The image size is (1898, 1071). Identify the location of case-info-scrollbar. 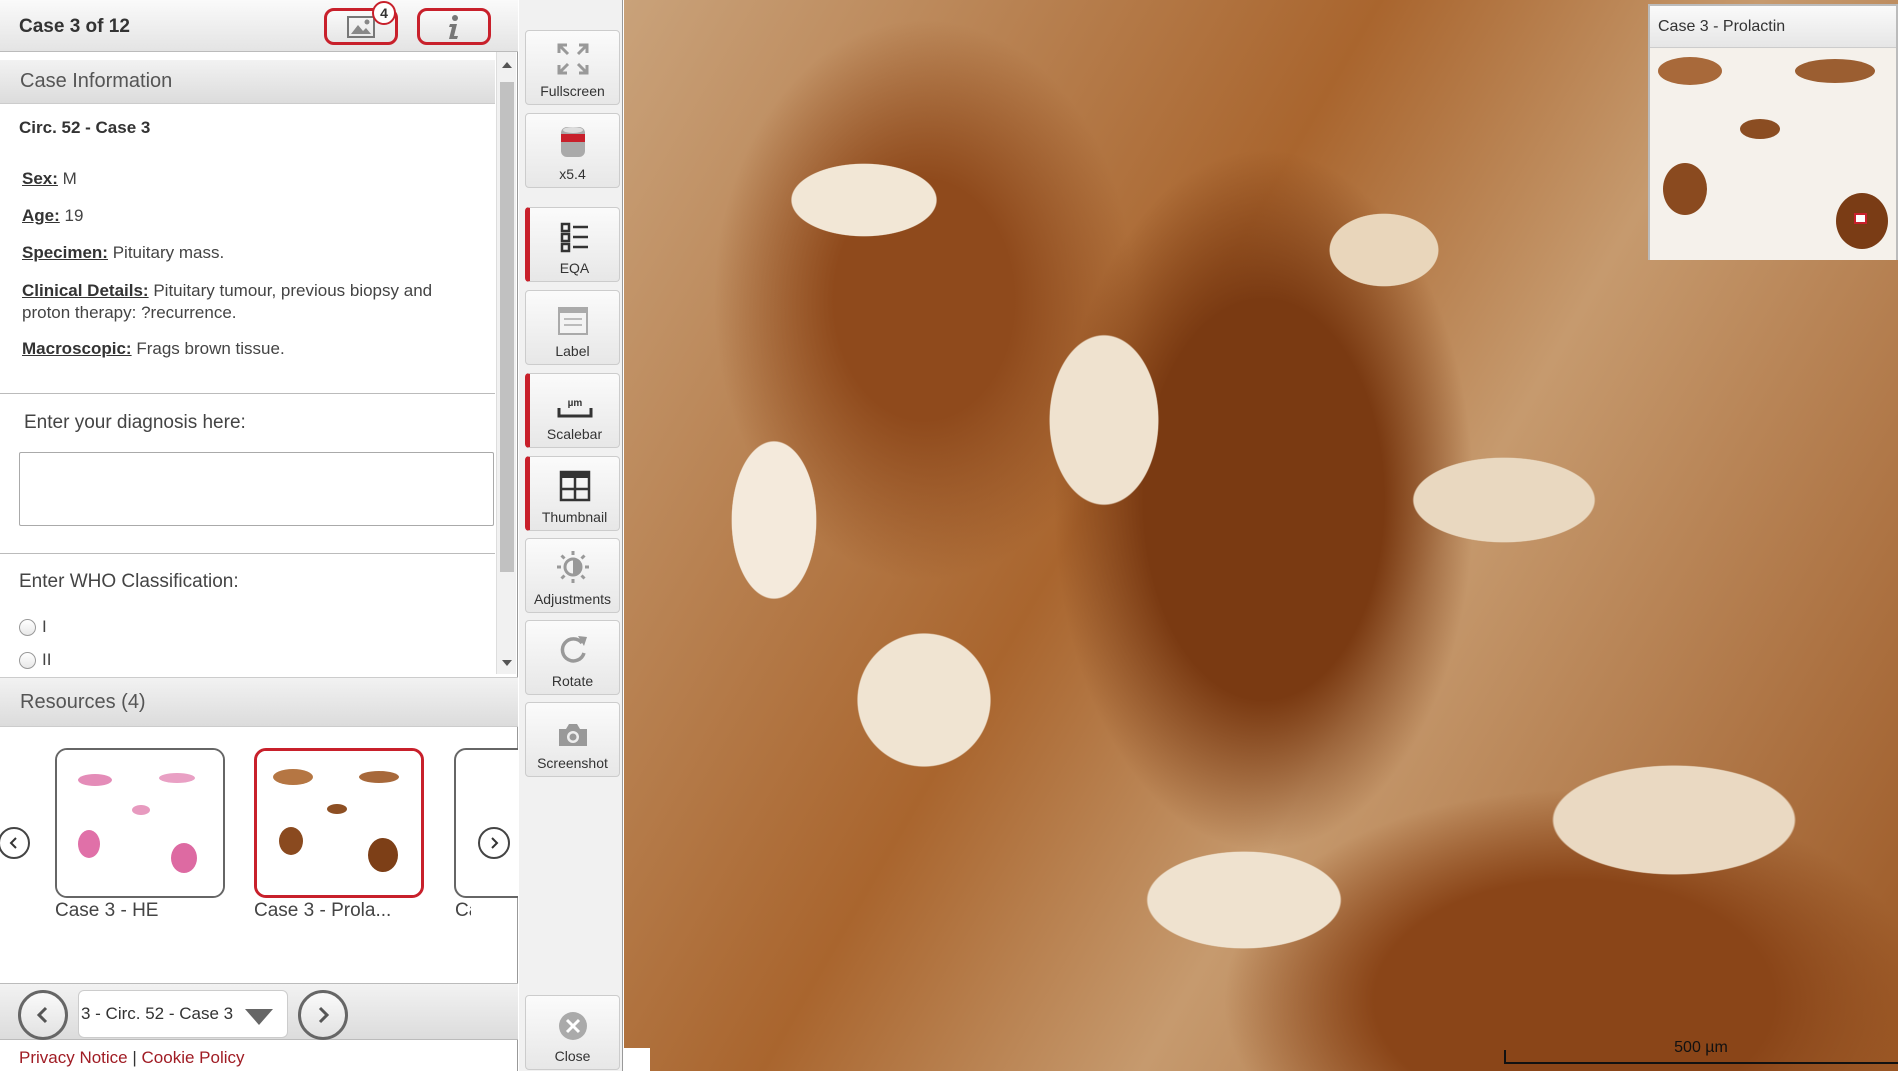
(506, 363).